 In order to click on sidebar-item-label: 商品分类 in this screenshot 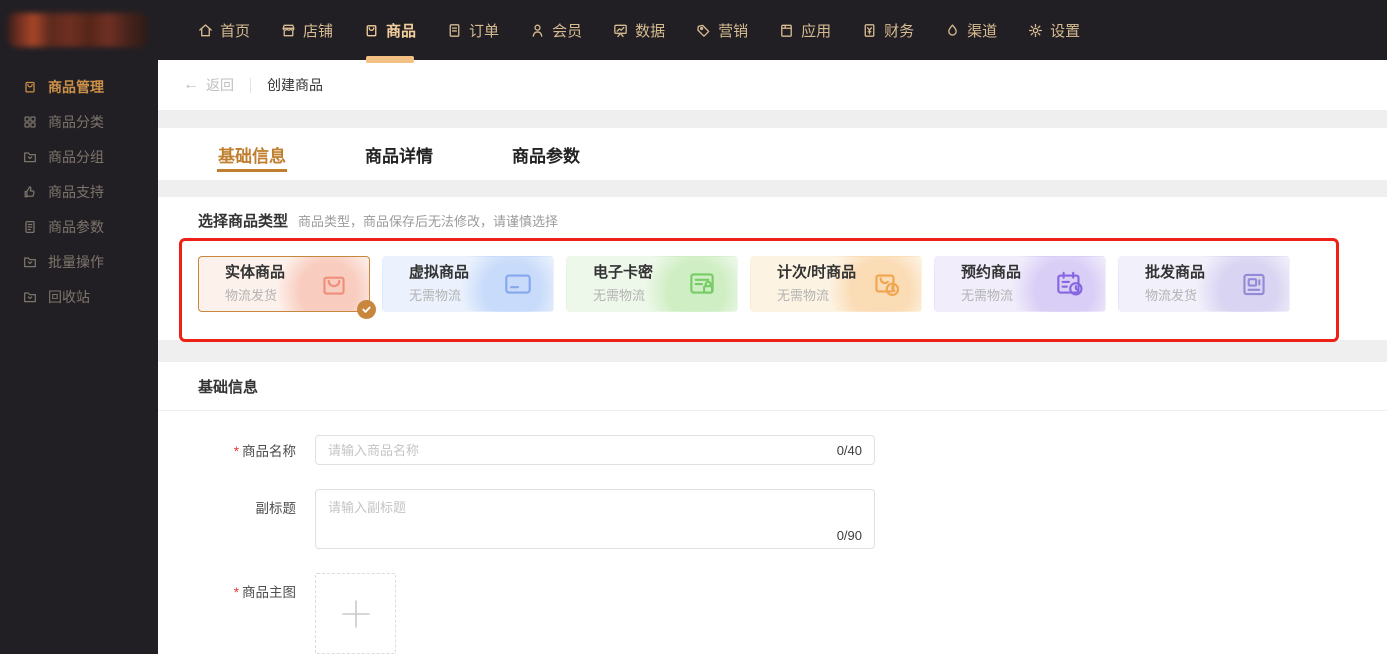, I will do `click(76, 121)`.